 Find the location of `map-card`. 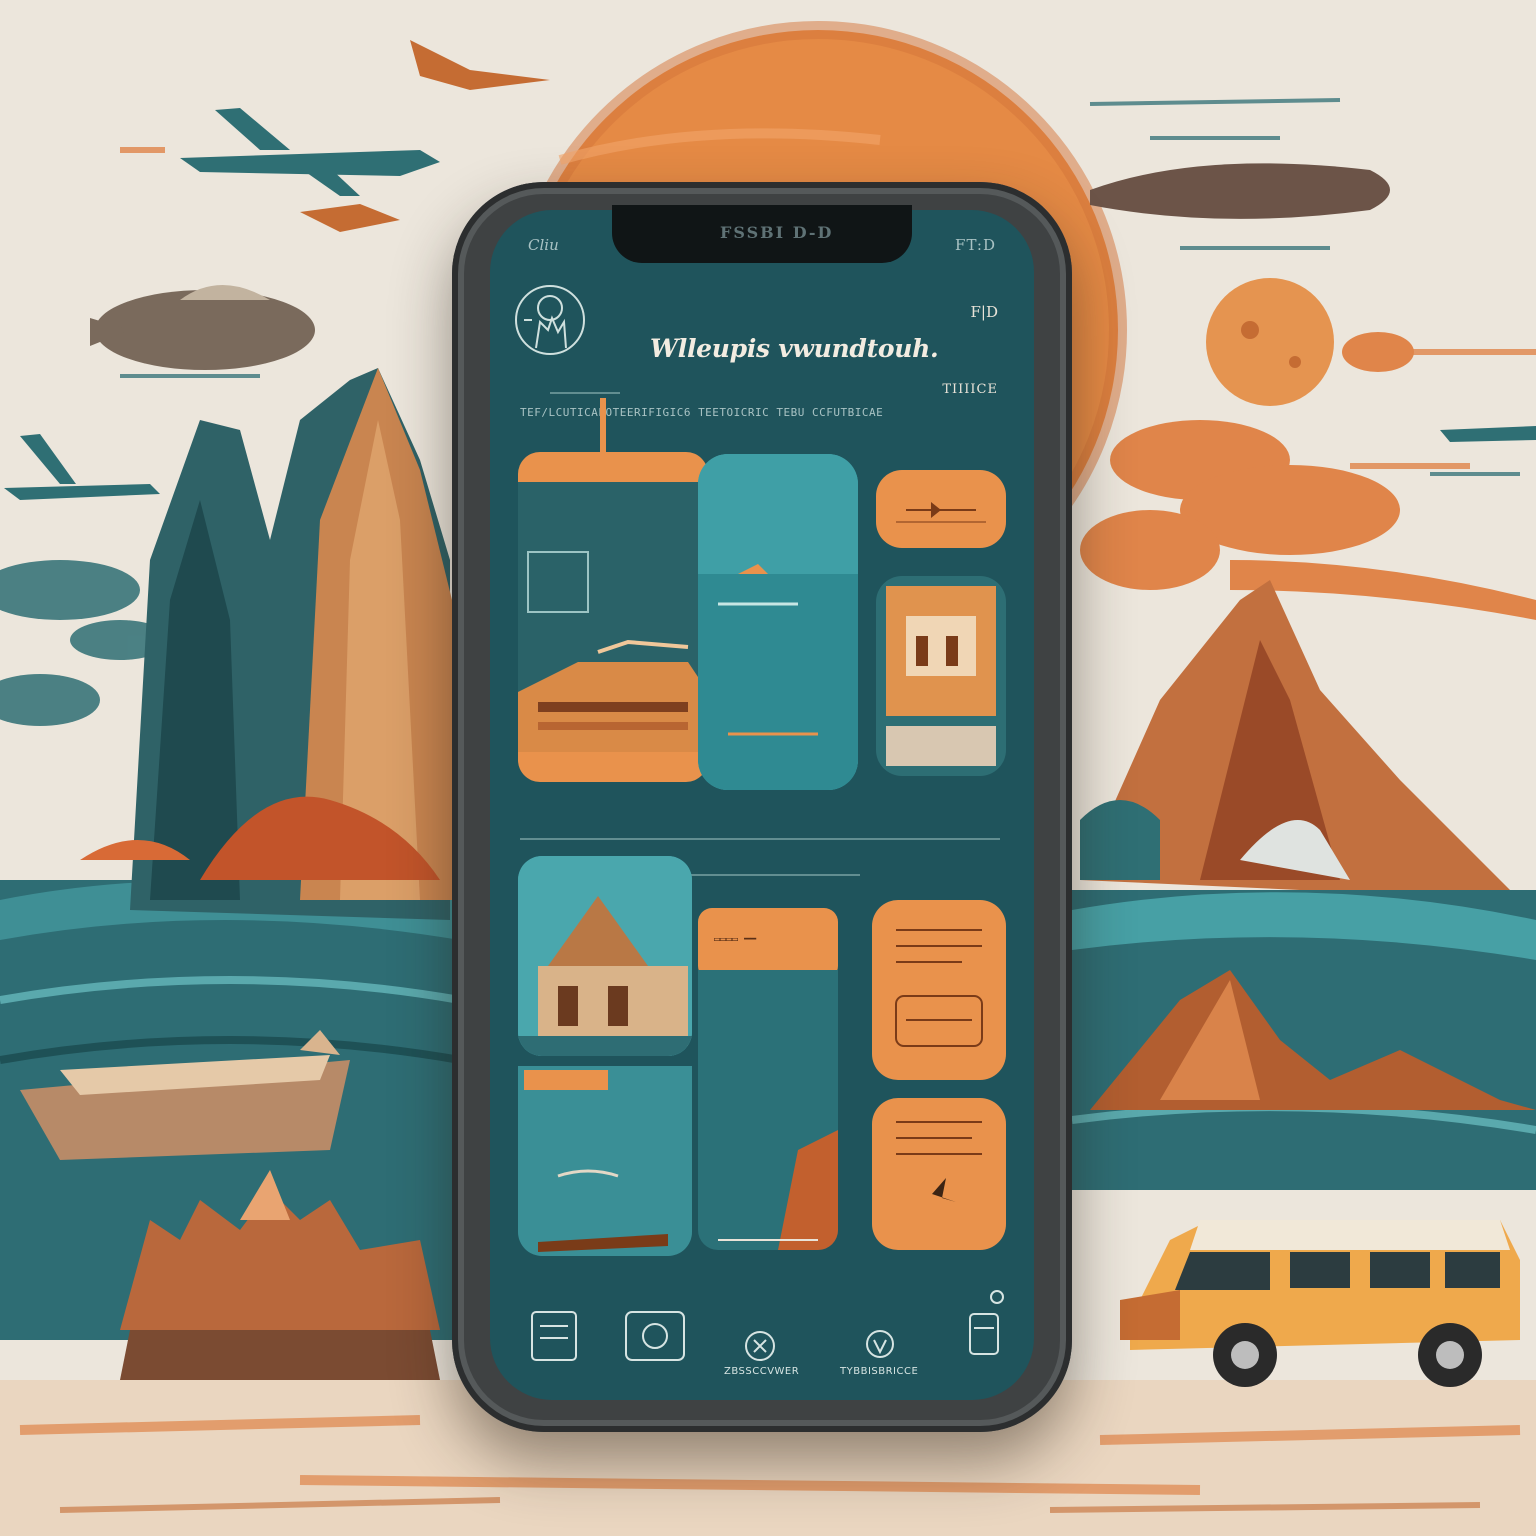

map-card is located at coordinates (768, 1110).